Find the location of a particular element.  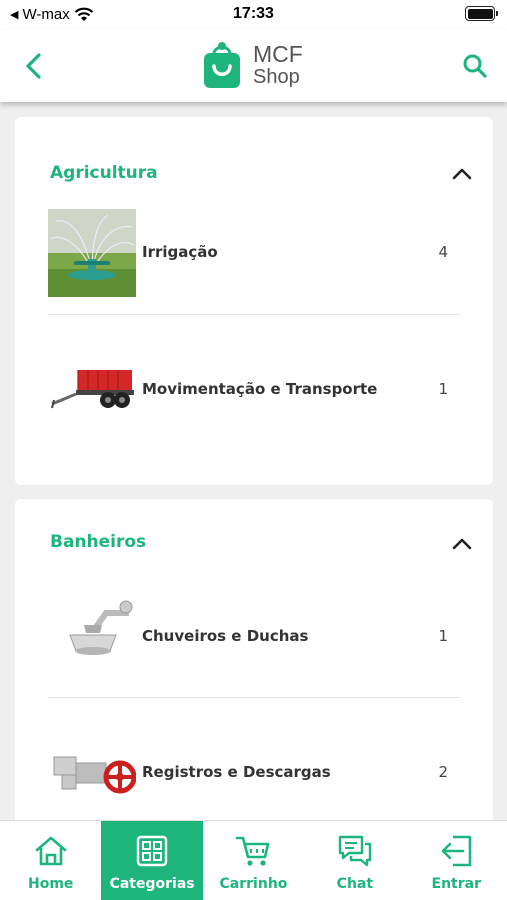

app-header: MCF Shop is located at coordinates (253, 66).